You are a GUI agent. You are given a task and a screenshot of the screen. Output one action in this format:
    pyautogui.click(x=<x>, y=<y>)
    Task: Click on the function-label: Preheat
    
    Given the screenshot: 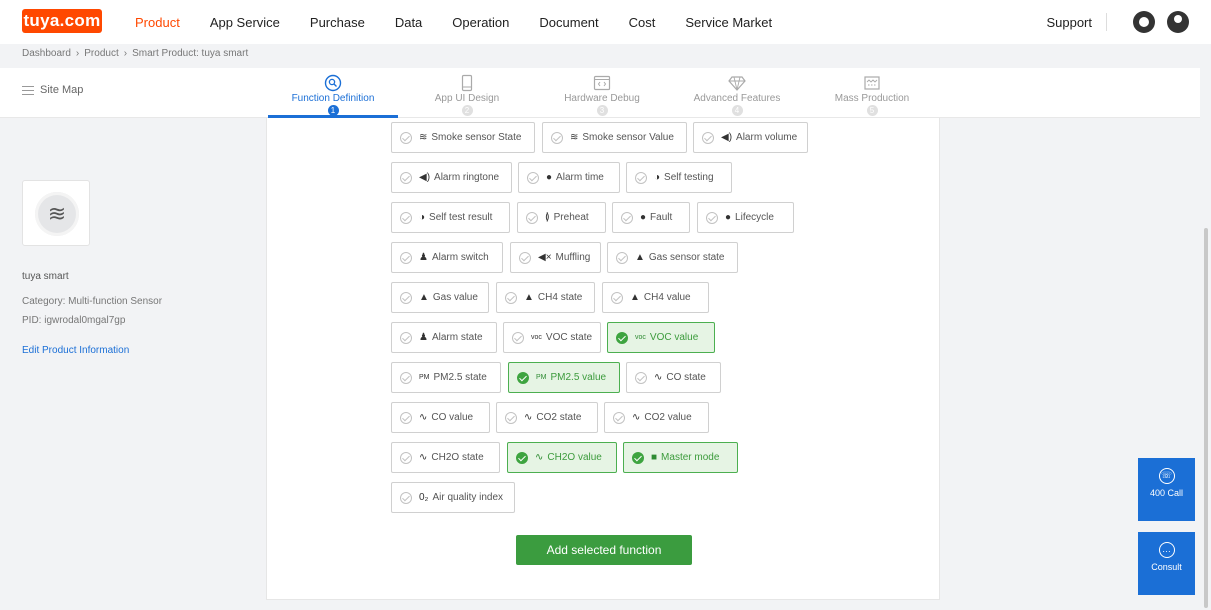 What is the action you would take?
    pyautogui.click(x=571, y=217)
    